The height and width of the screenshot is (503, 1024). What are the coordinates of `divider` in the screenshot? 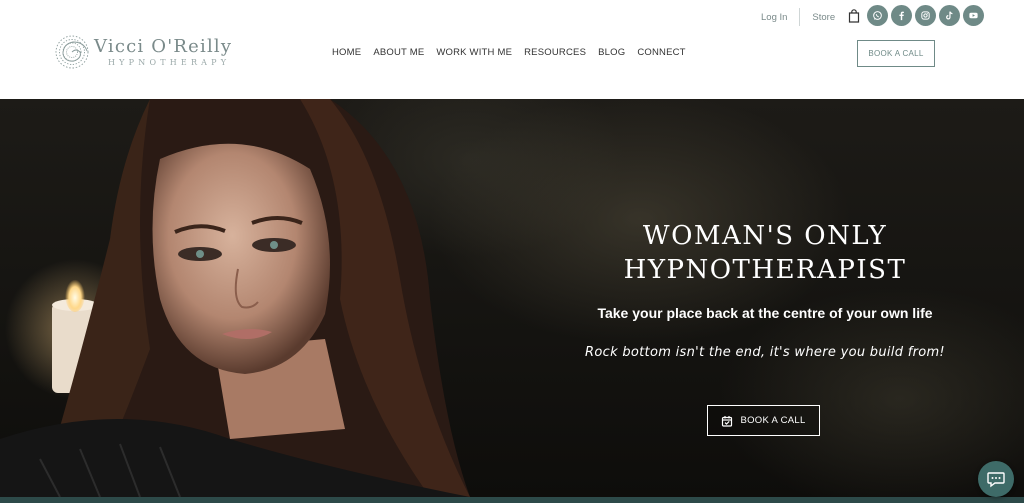 It's located at (800, 17).